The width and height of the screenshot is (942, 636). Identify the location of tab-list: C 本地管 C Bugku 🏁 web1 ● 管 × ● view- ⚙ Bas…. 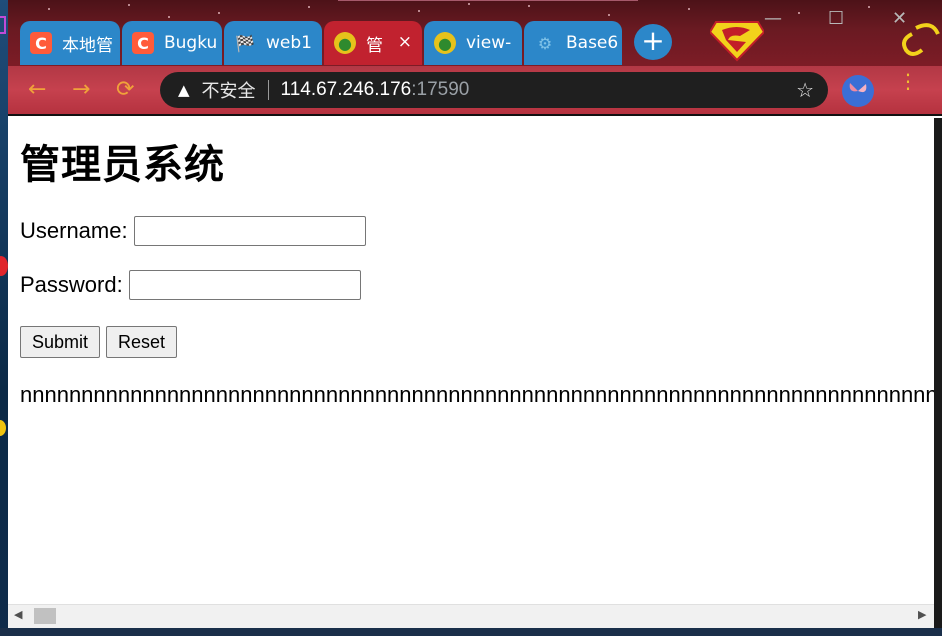
(322, 42).